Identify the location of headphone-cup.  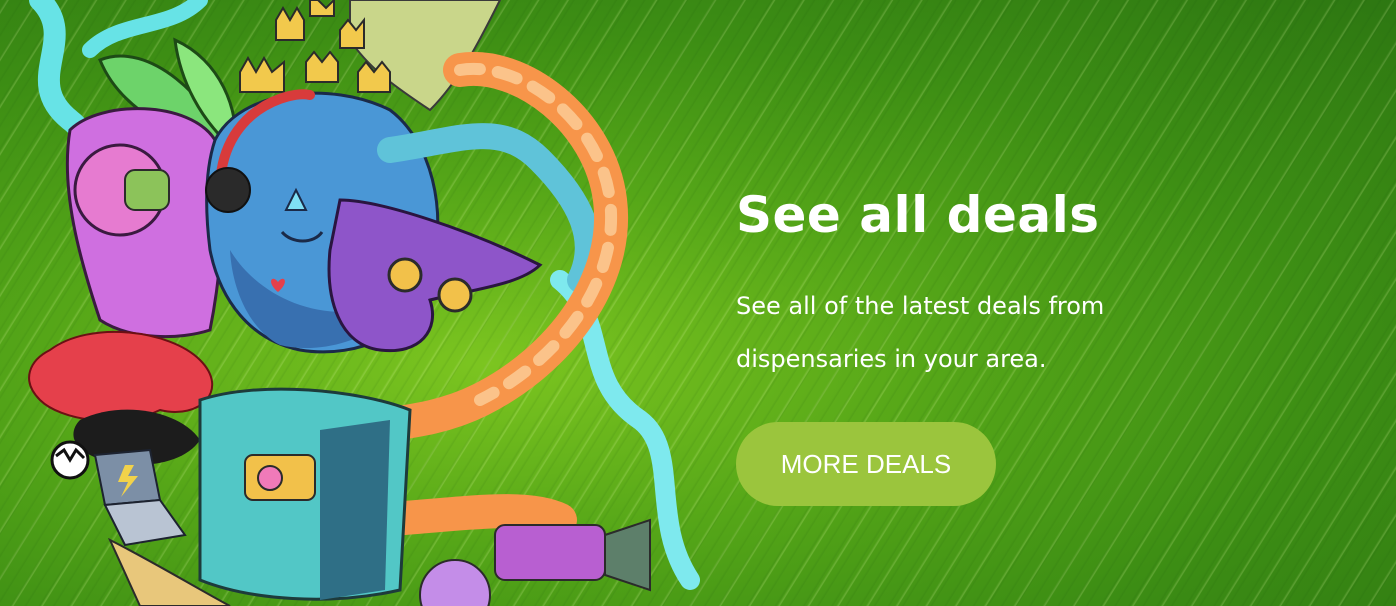
(228, 190).